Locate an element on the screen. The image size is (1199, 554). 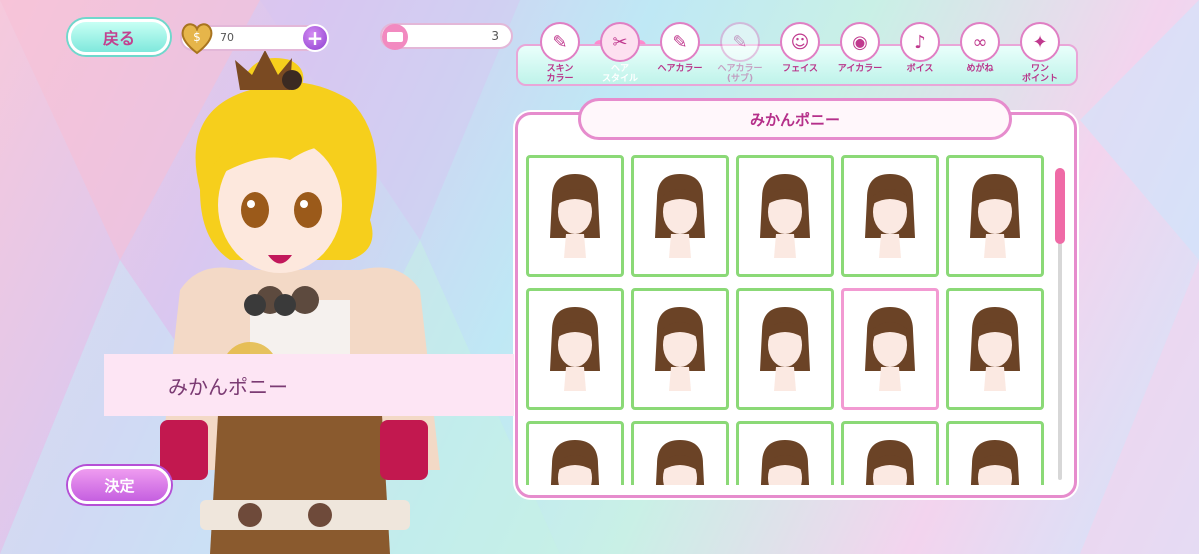
hairstyle-option-short is located at coordinates (995, 216).